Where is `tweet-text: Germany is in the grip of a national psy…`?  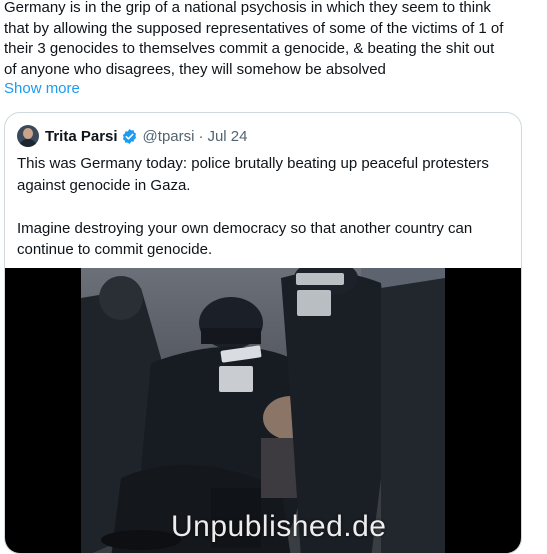 tweet-text: Germany is in the grip of a national psy… is located at coordinates (254, 39).